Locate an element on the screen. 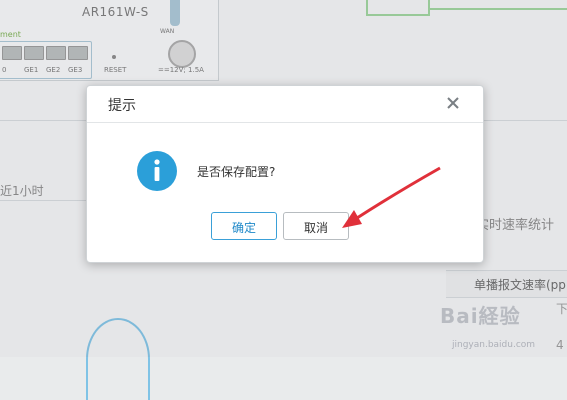  dialog-title: 提示 is located at coordinates (122, 106).